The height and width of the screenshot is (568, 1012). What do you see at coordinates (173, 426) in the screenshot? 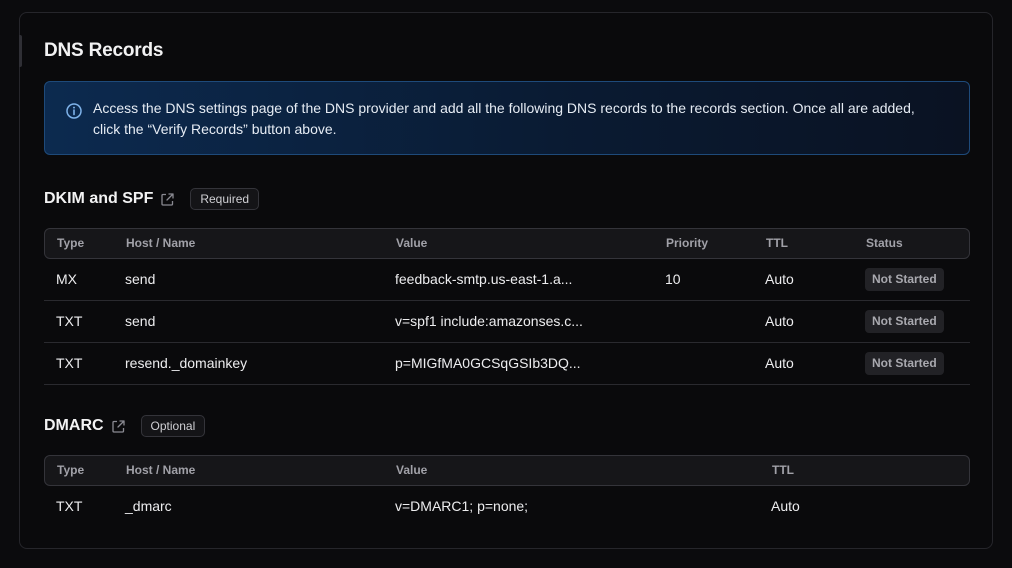
I see `optional-badge: Optional` at bounding box center [173, 426].